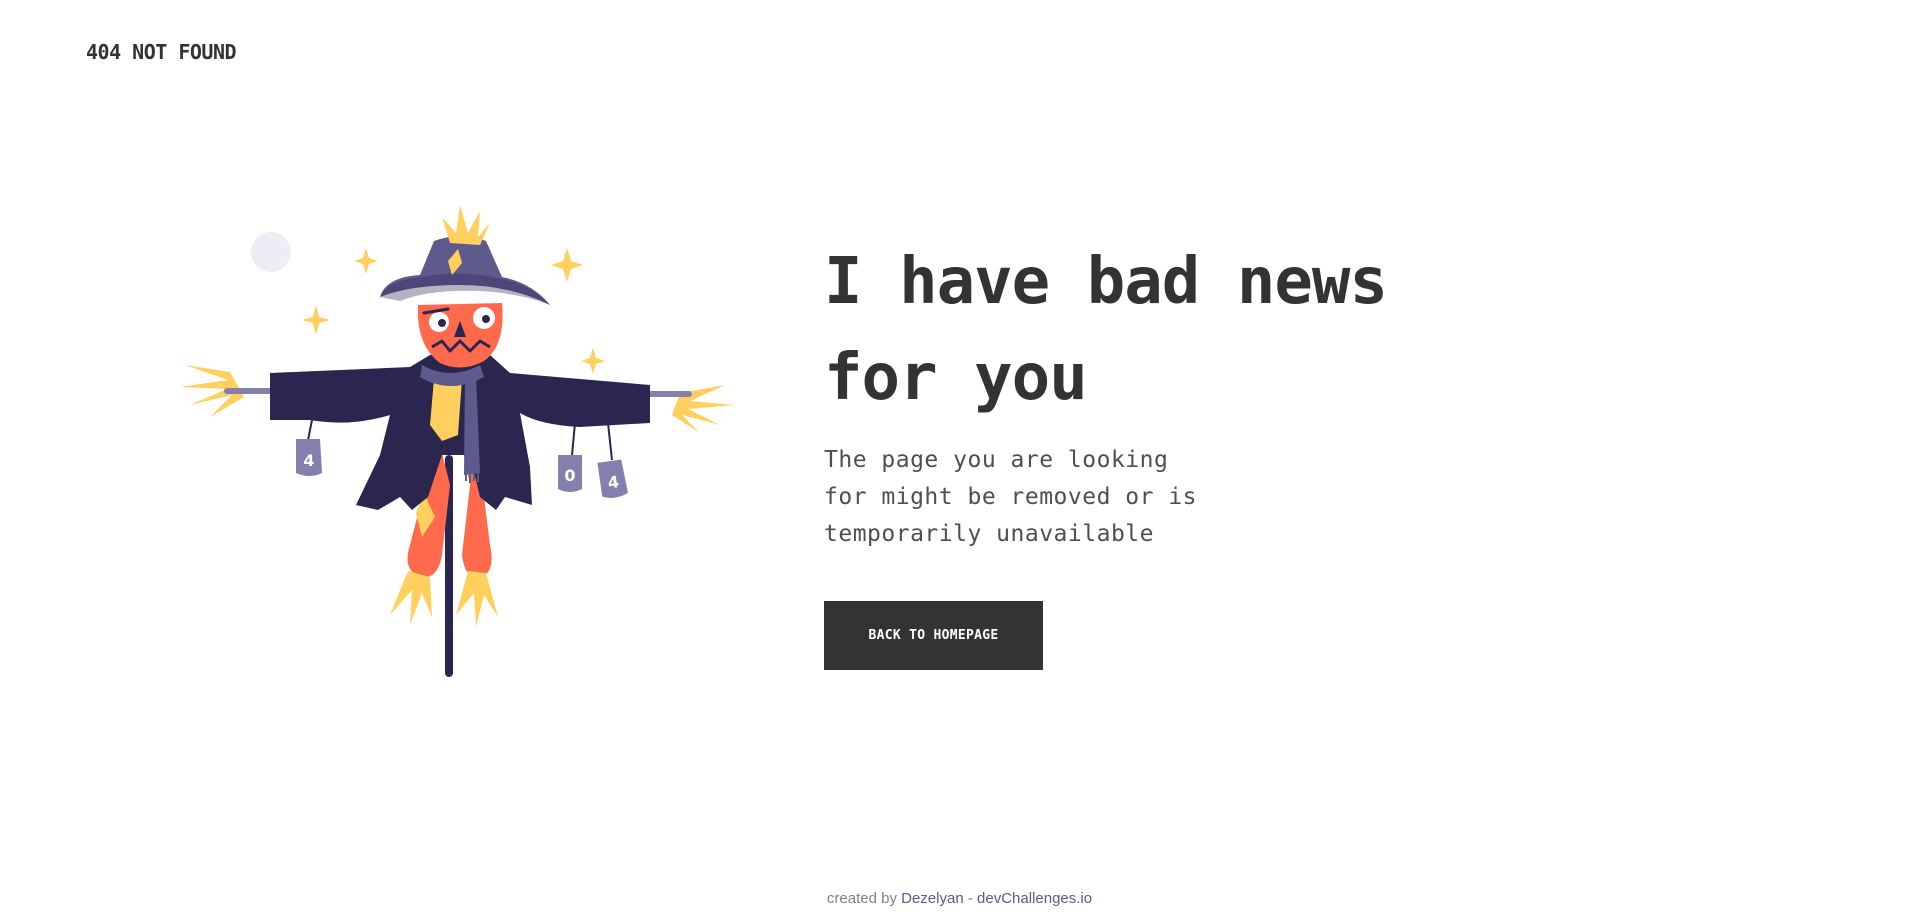 The image size is (1919, 924). I want to click on can-label: 4, so click(308, 460).